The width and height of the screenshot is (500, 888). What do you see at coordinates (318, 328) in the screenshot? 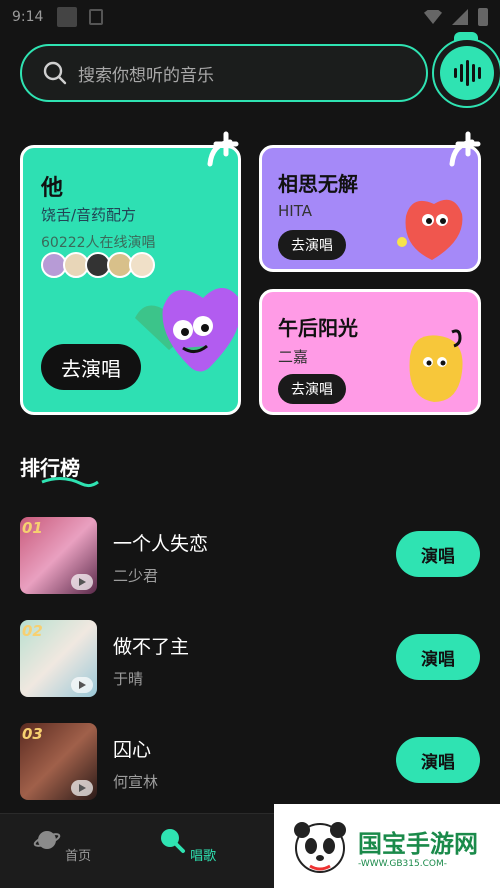
I see `featured-card-2-title: 午后阳光` at bounding box center [318, 328].